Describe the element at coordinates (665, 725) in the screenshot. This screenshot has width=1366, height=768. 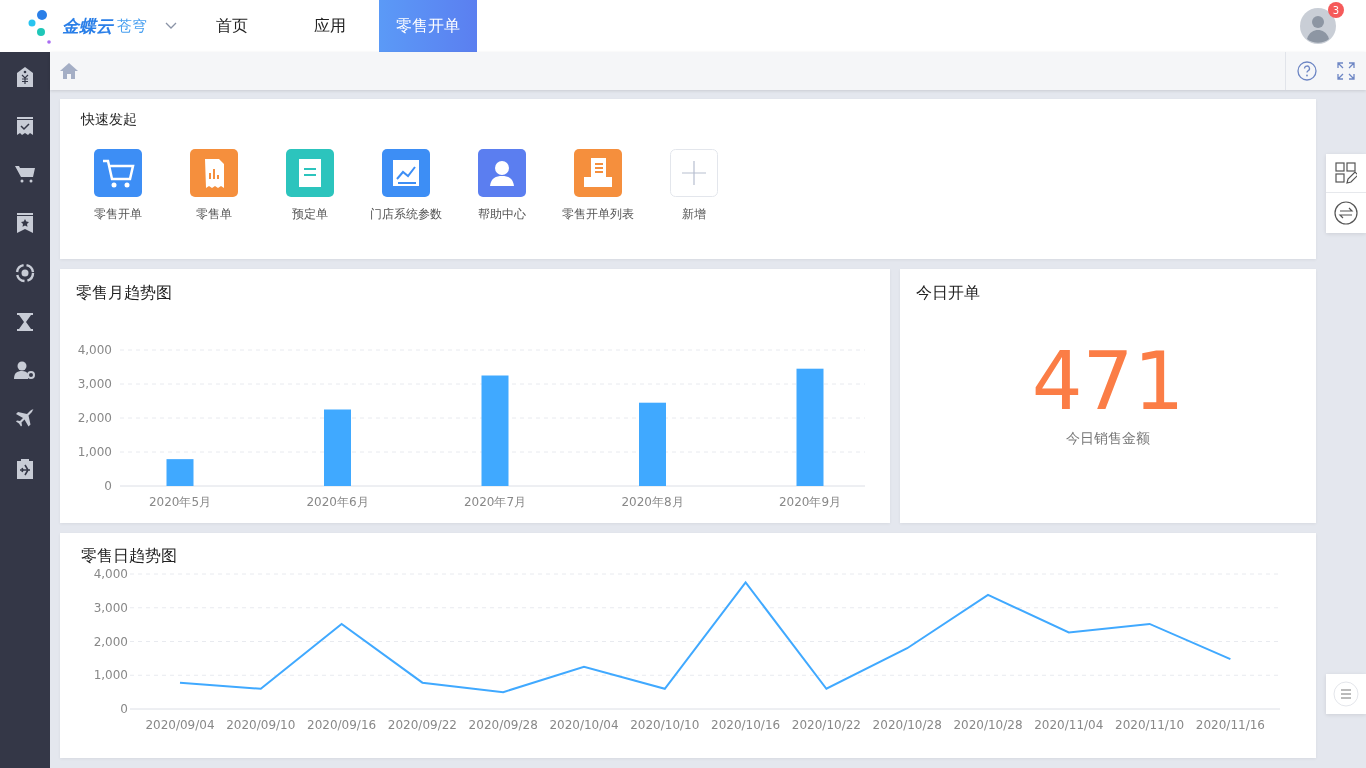
I see `axis-label: 2020/10/10` at that location.